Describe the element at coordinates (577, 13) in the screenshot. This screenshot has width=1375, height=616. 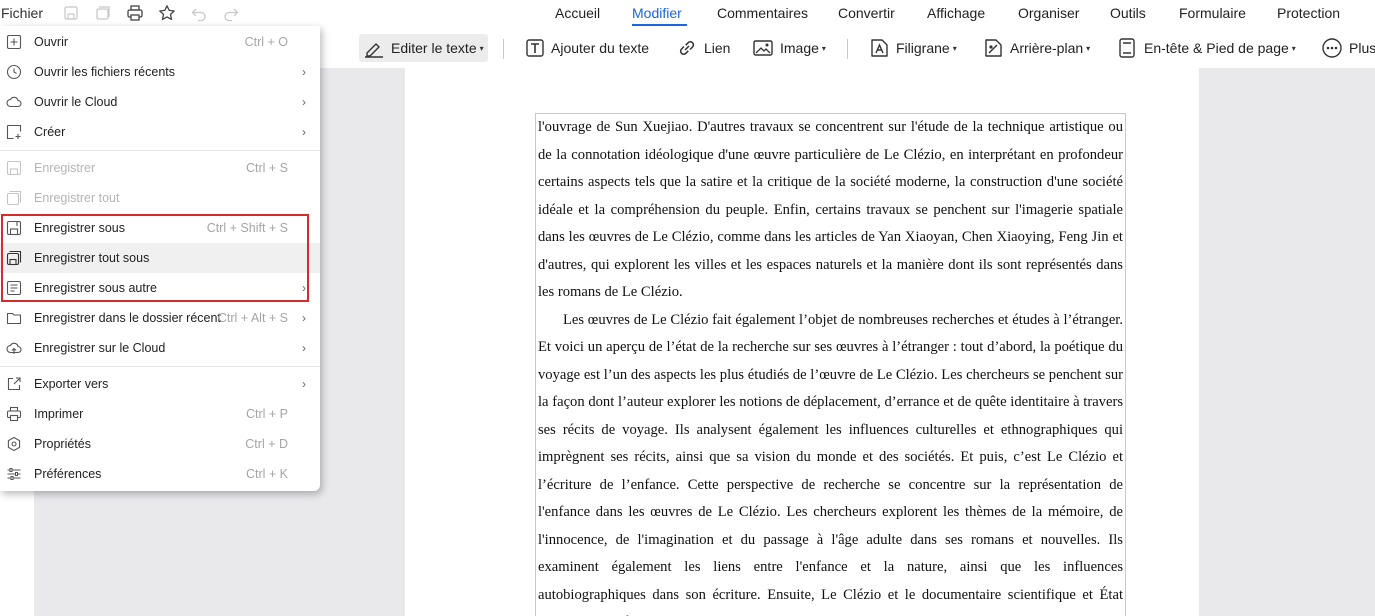
I see `tab-accueil: Accueil` at that location.